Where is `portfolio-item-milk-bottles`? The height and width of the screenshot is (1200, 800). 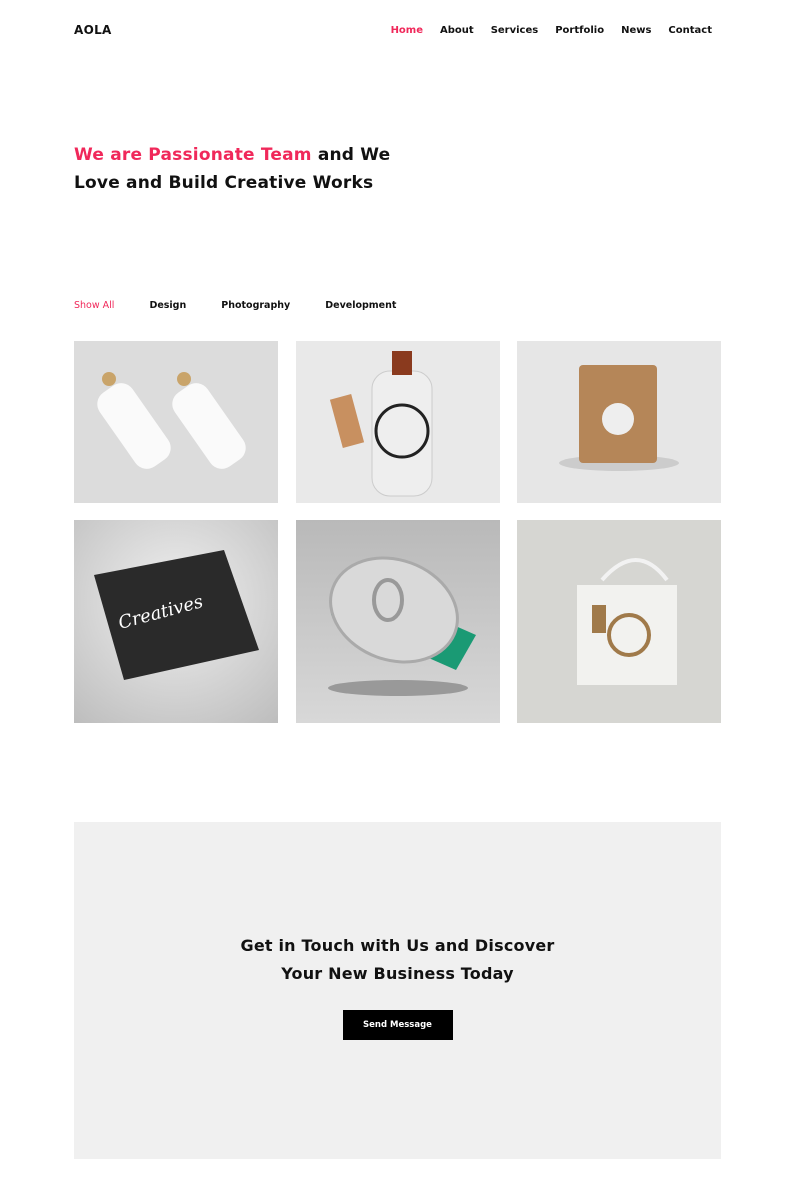 portfolio-item-milk-bottles is located at coordinates (176, 422).